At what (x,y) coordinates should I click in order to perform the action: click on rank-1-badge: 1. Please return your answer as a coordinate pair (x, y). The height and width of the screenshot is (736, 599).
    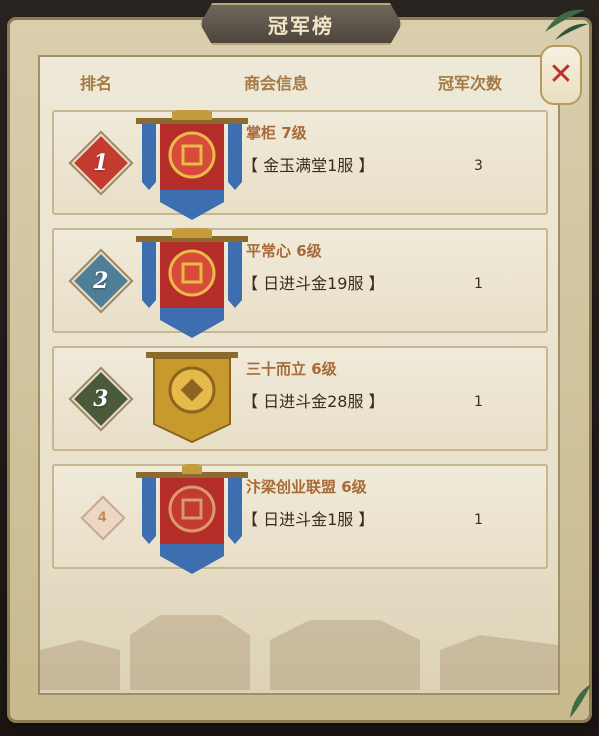
    Looking at the image, I should click on (101, 163).